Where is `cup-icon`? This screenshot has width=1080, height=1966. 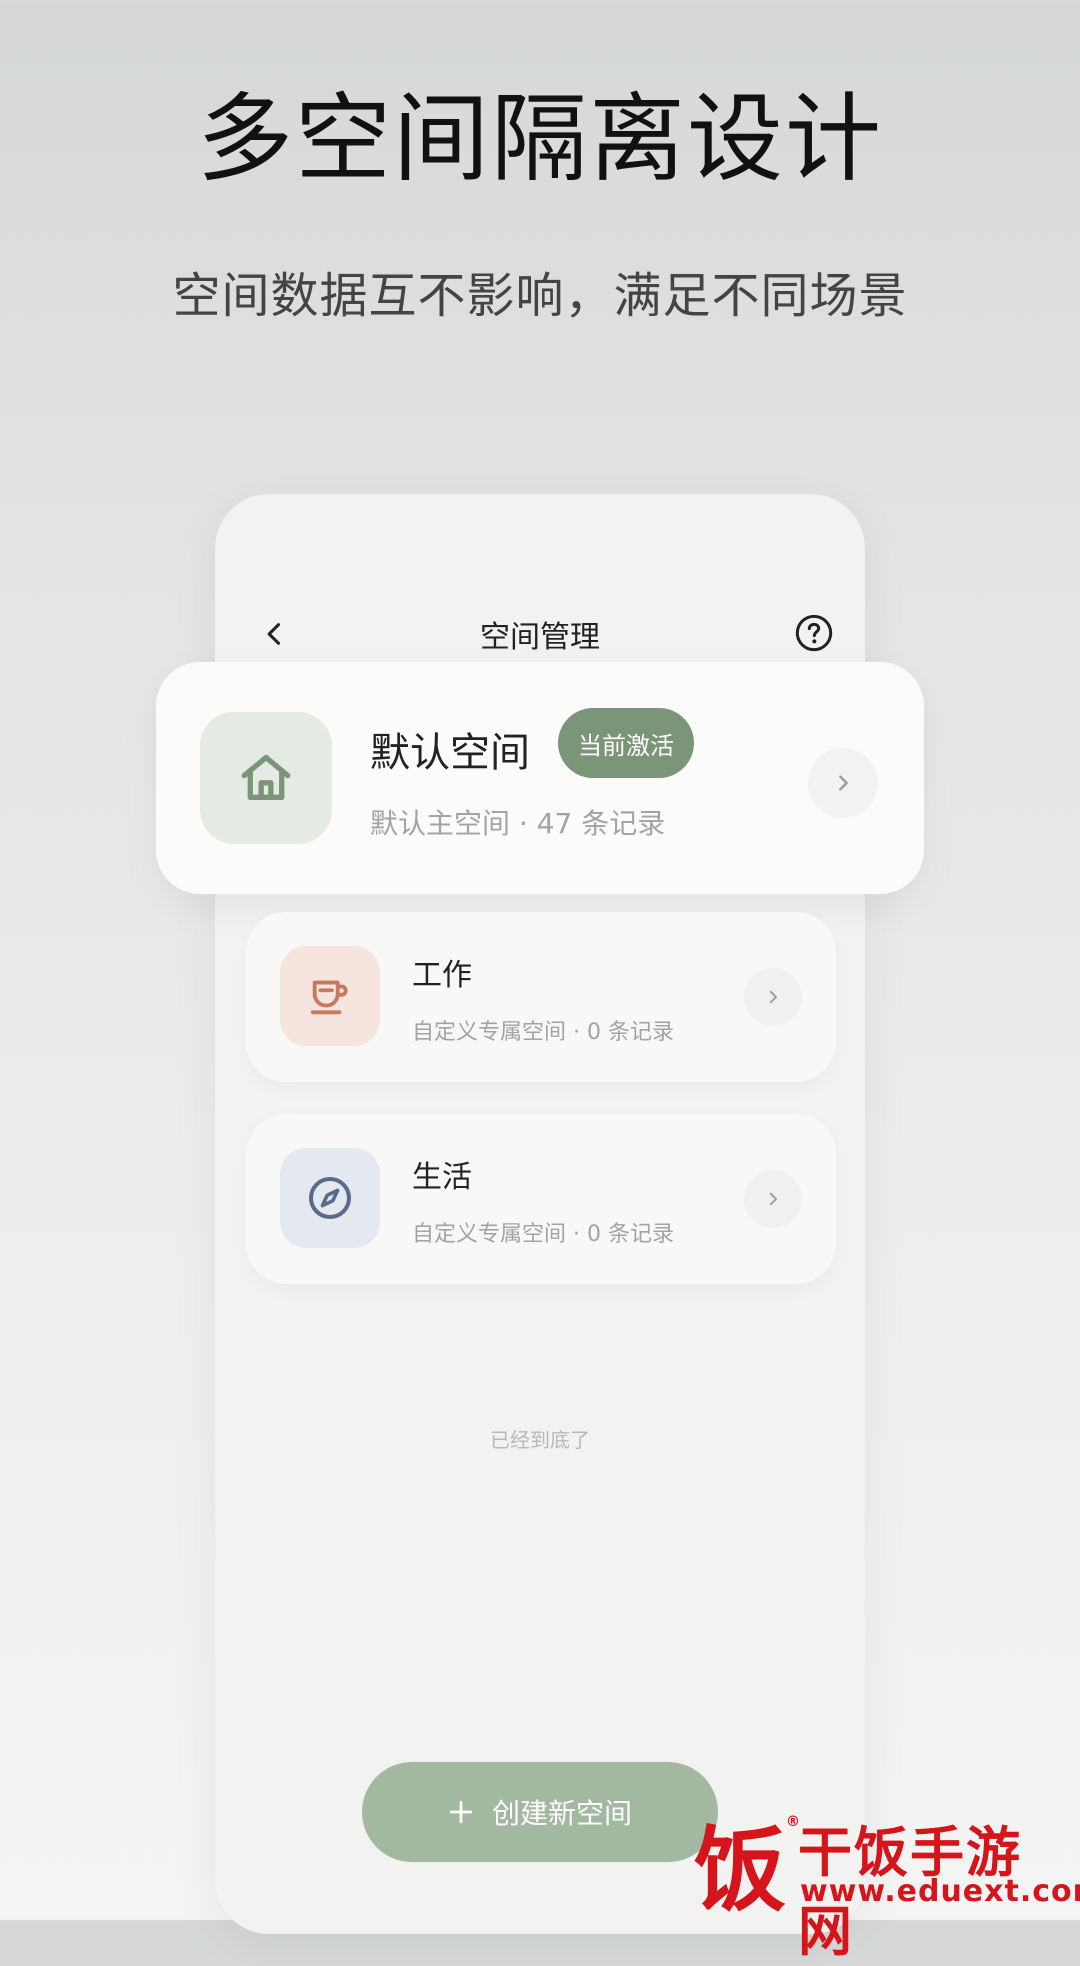 cup-icon is located at coordinates (329, 997).